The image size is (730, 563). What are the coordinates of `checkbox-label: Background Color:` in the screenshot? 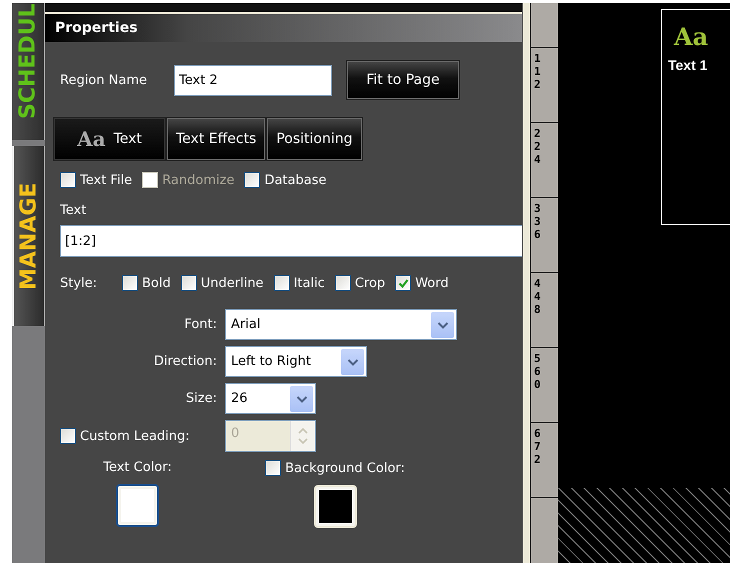 It's located at (345, 468).